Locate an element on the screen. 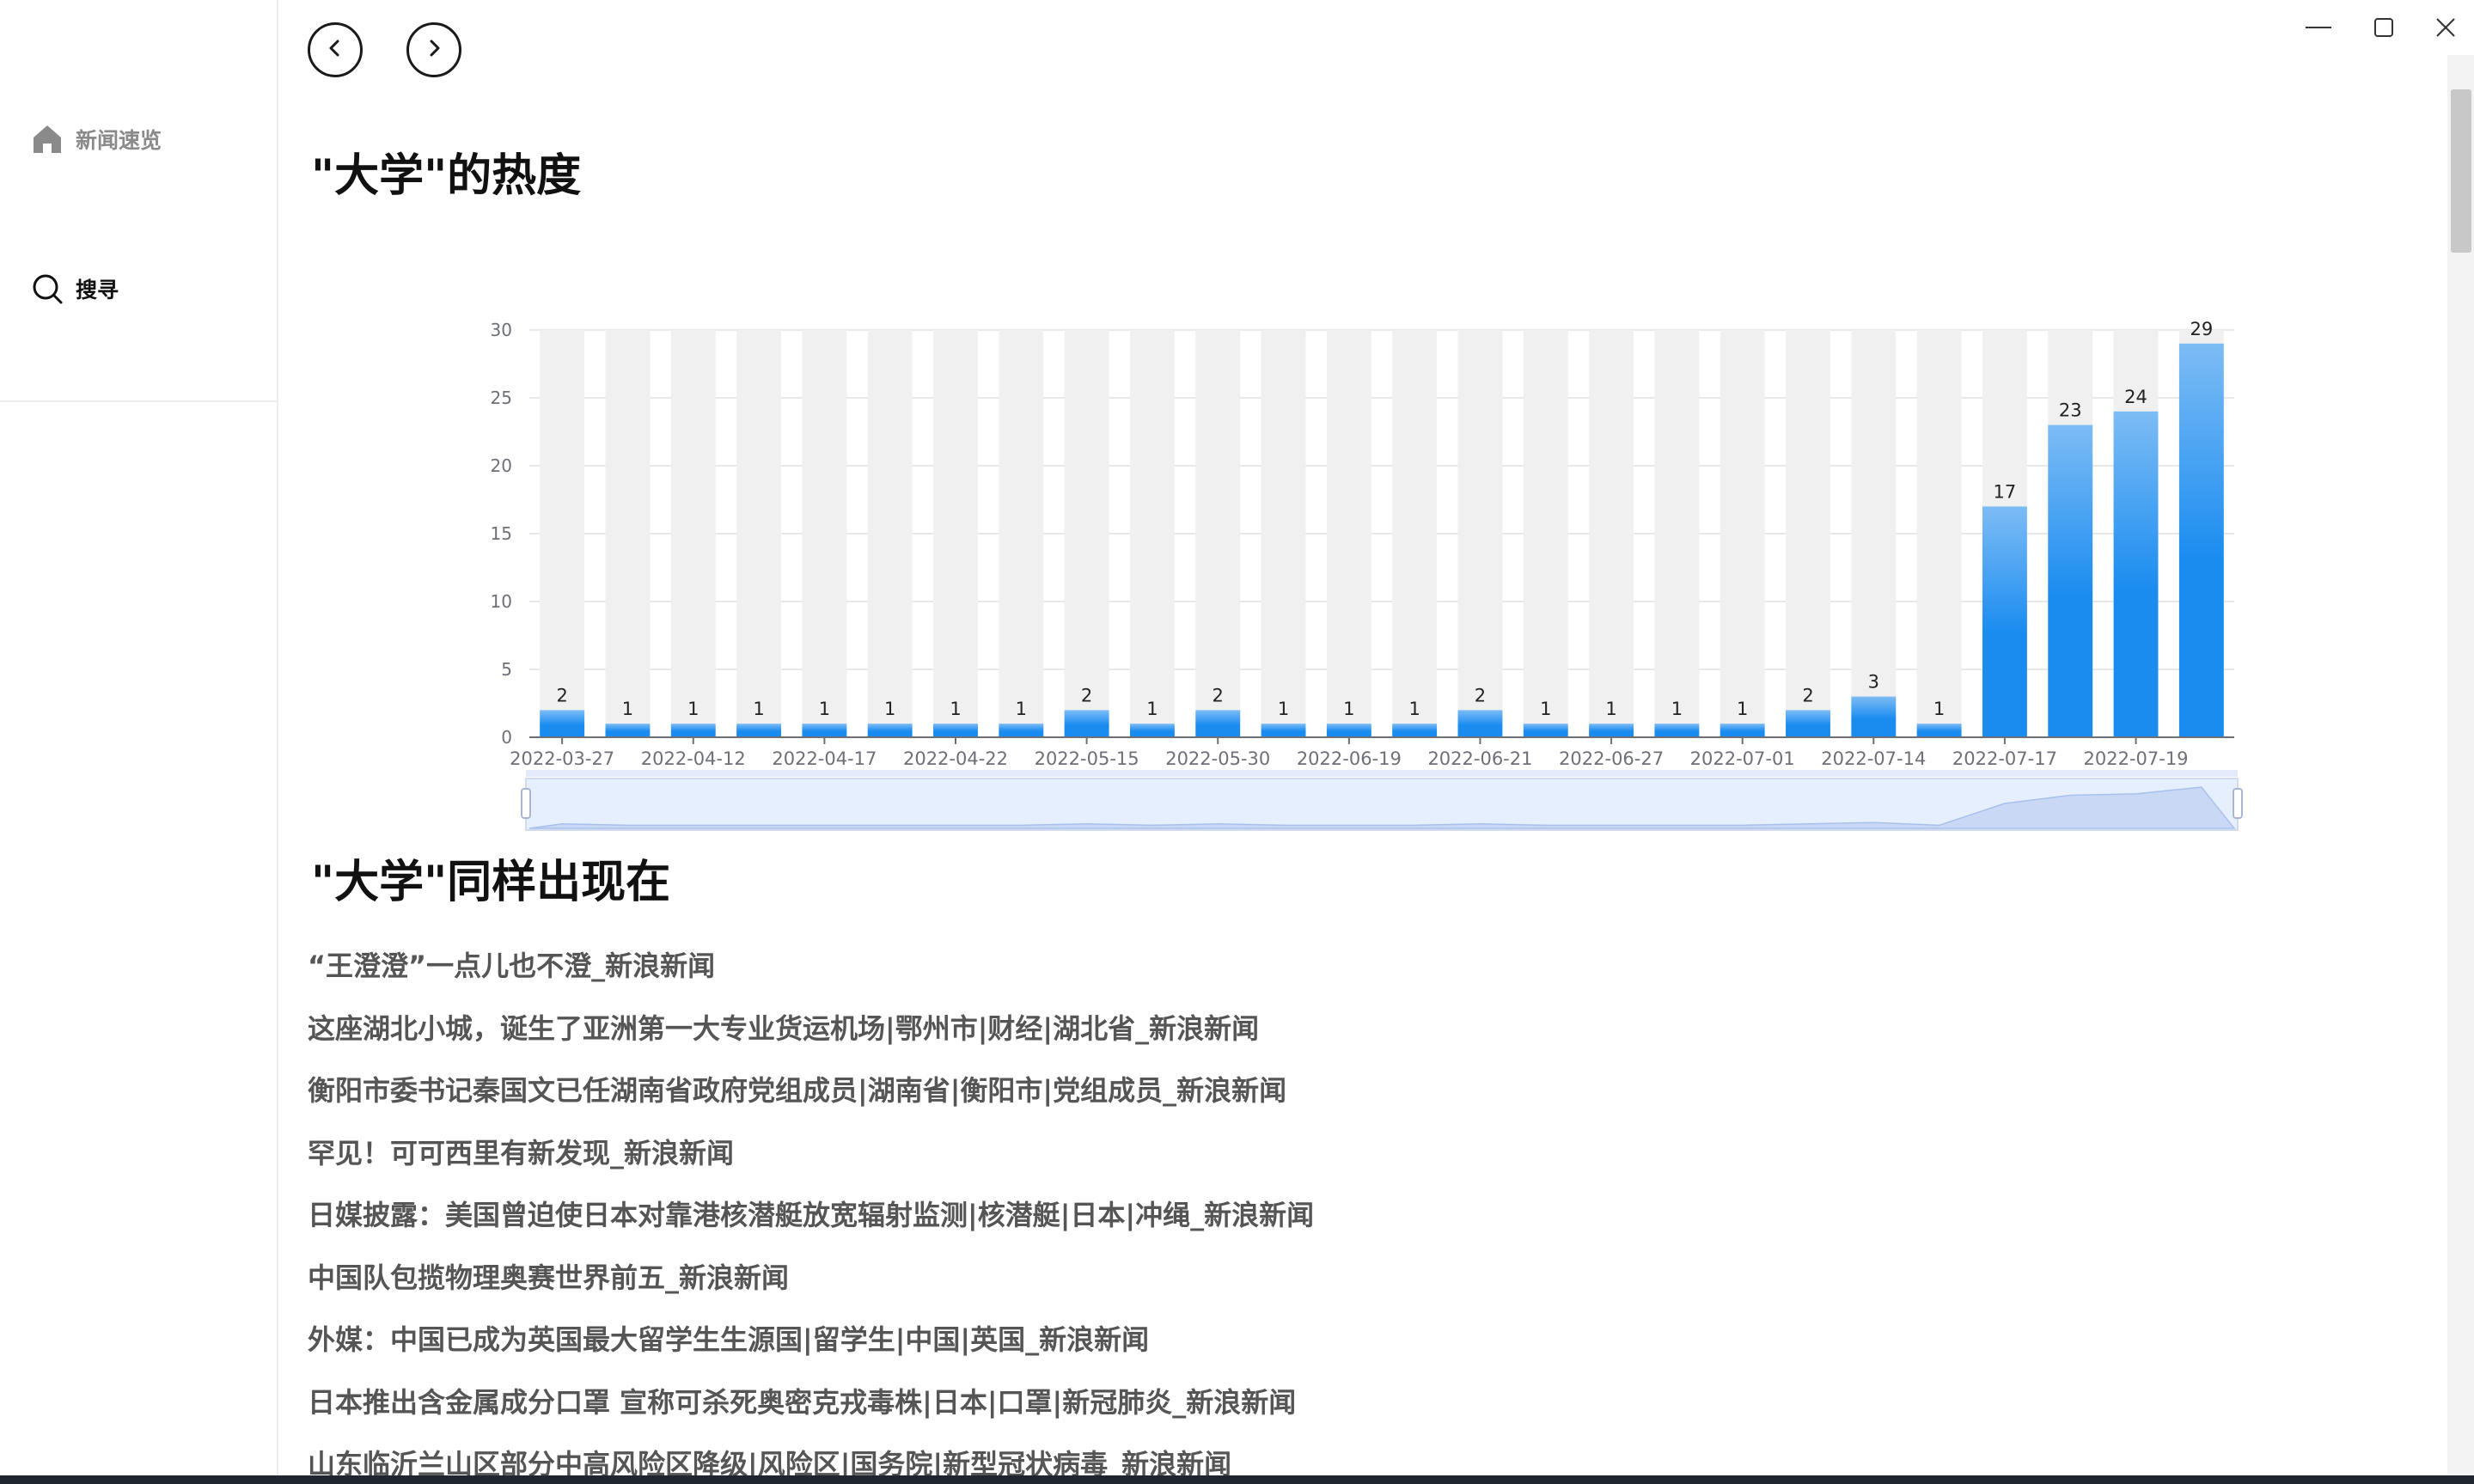 The height and width of the screenshot is (1484, 2474). news-link: 中国队包揽物理奥赛世界前五_新浪新闻 is located at coordinates (1339, 1289).